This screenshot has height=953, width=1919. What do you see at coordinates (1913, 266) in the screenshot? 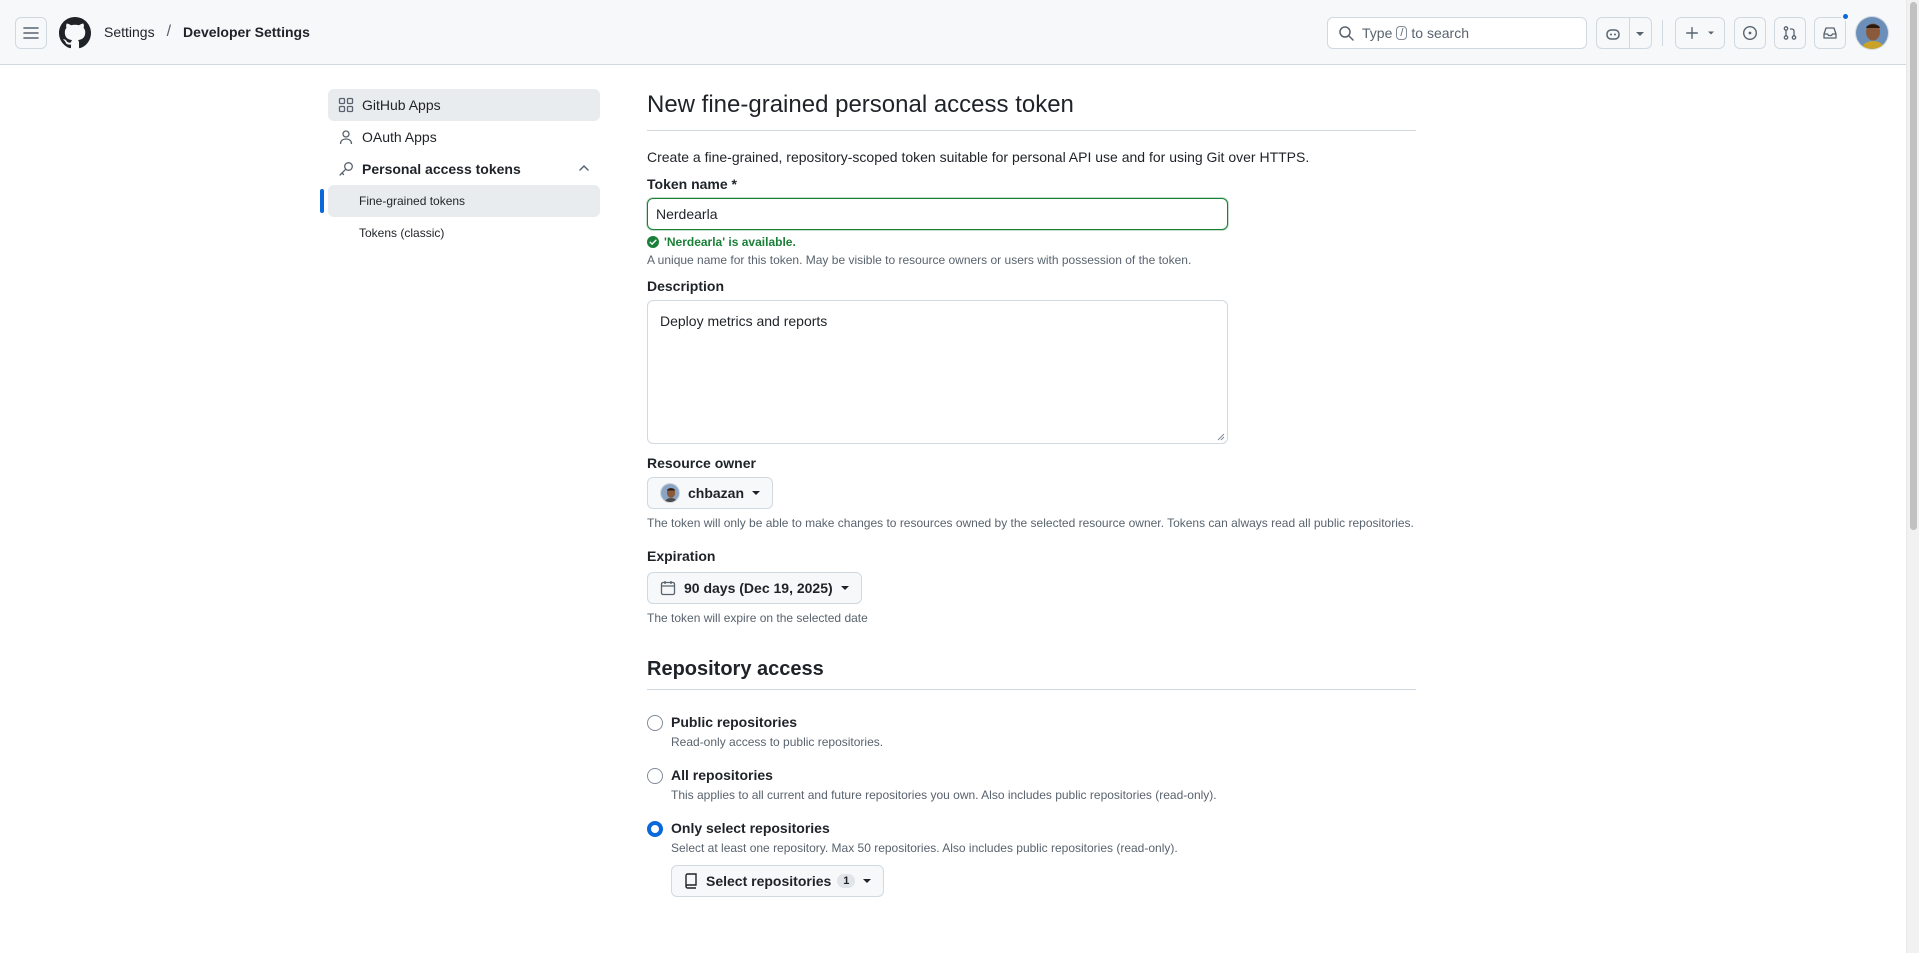
I see `scrollbar-thumb` at bounding box center [1913, 266].